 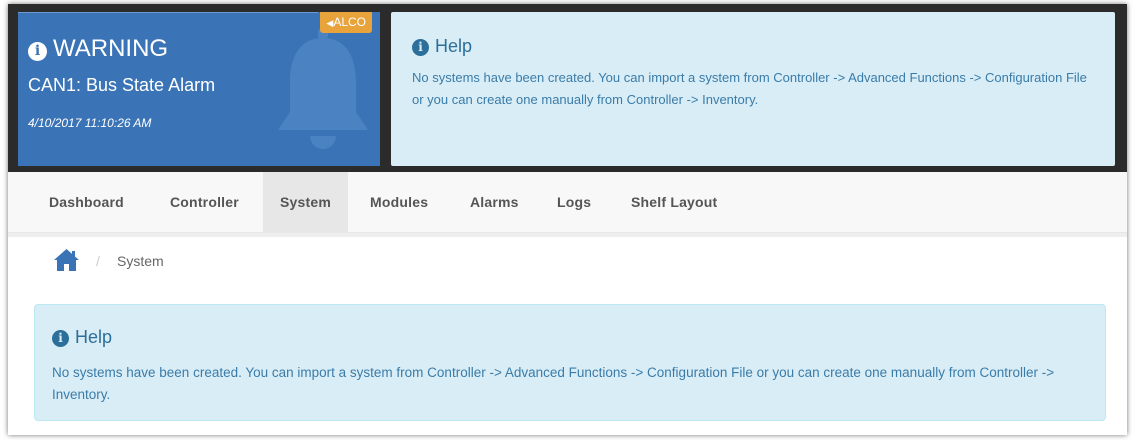 What do you see at coordinates (111, 48) in the screenshot?
I see `alarm-level-label: WARNING` at bounding box center [111, 48].